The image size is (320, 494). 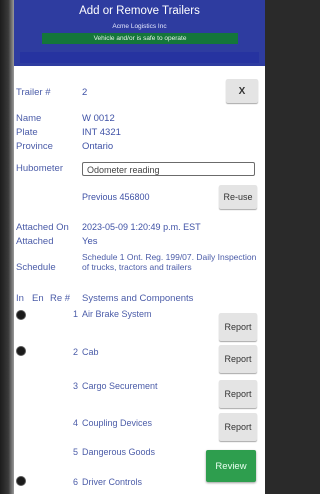 I want to click on schedule-label: Schedule, so click(x=36, y=267).